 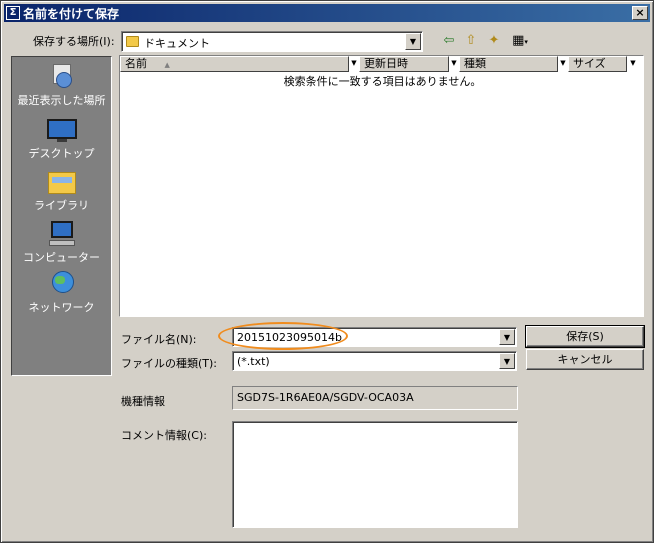 What do you see at coordinates (386, 63) in the screenshot?
I see `column-label: 更新日時` at bounding box center [386, 63].